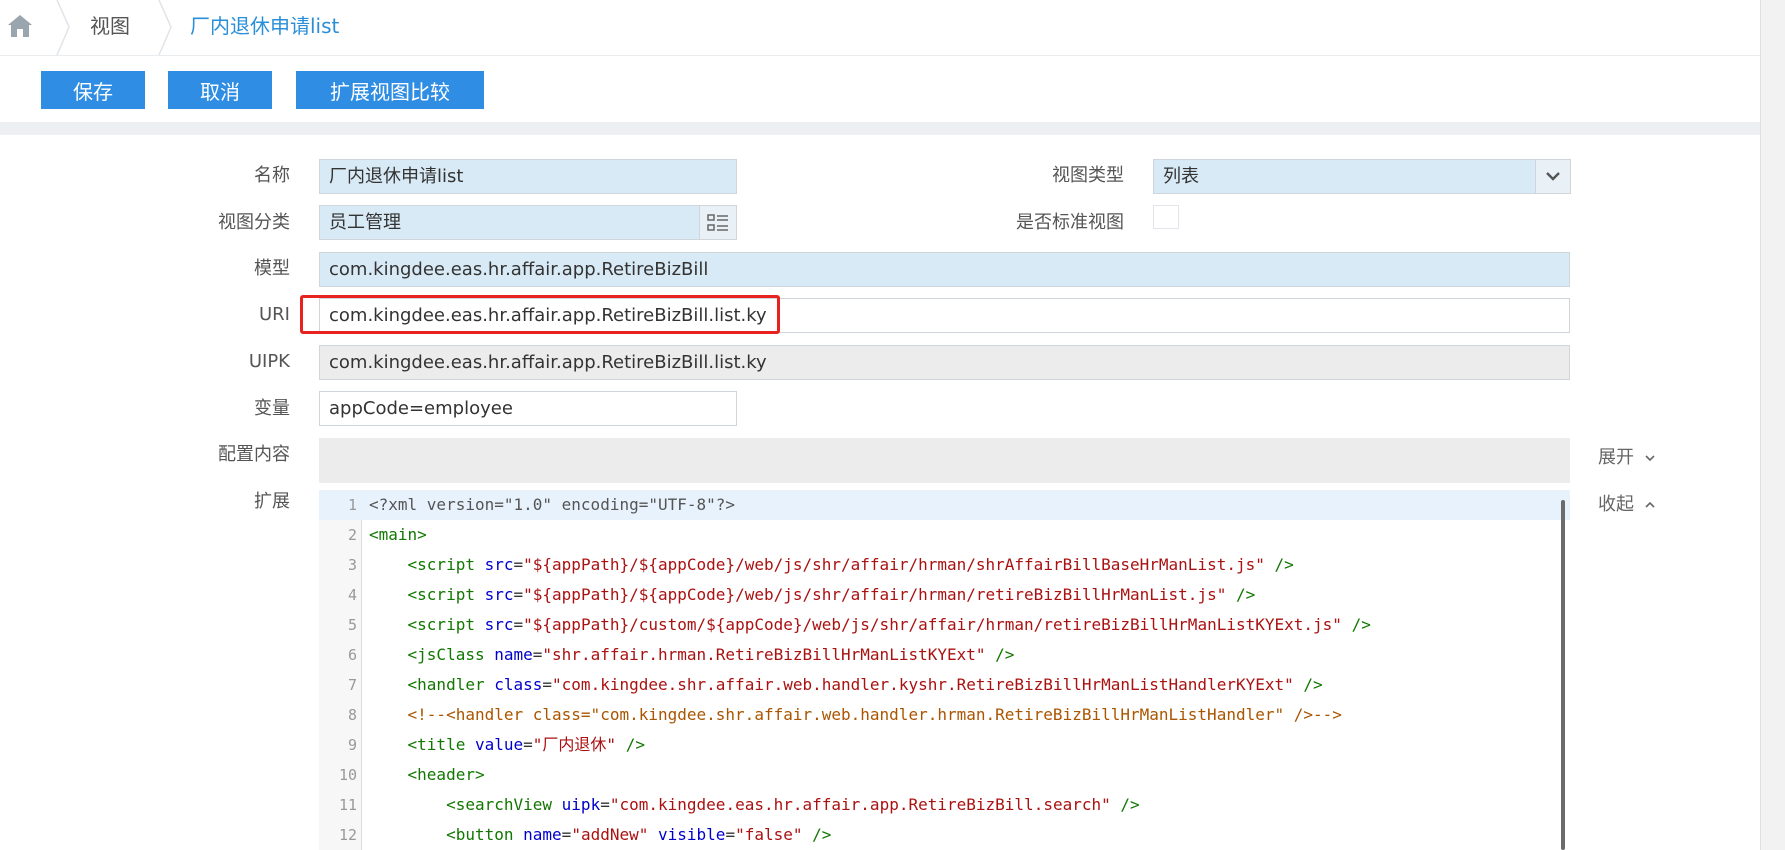 This screenshot has height=850, width=1785. I want to click on line-number: 10, so click(347, 775).